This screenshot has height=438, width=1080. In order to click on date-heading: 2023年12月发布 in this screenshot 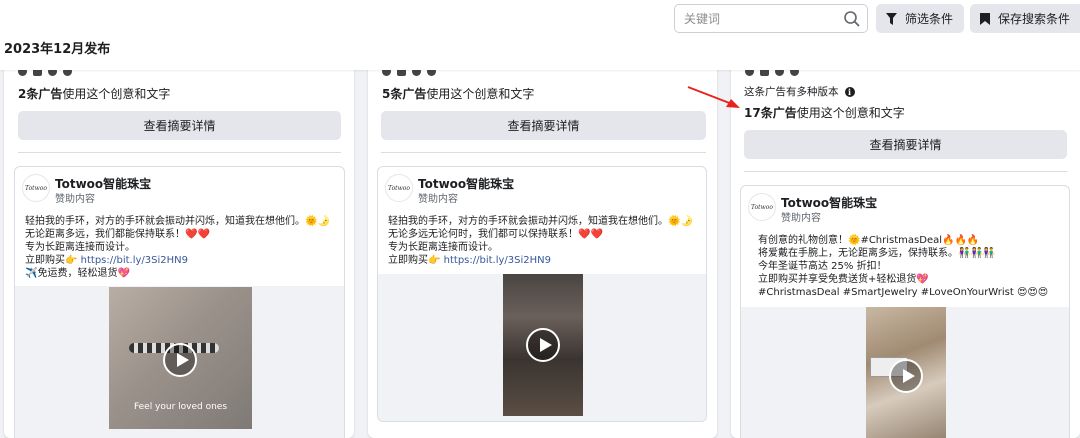, I will do `click(57, 49)`.